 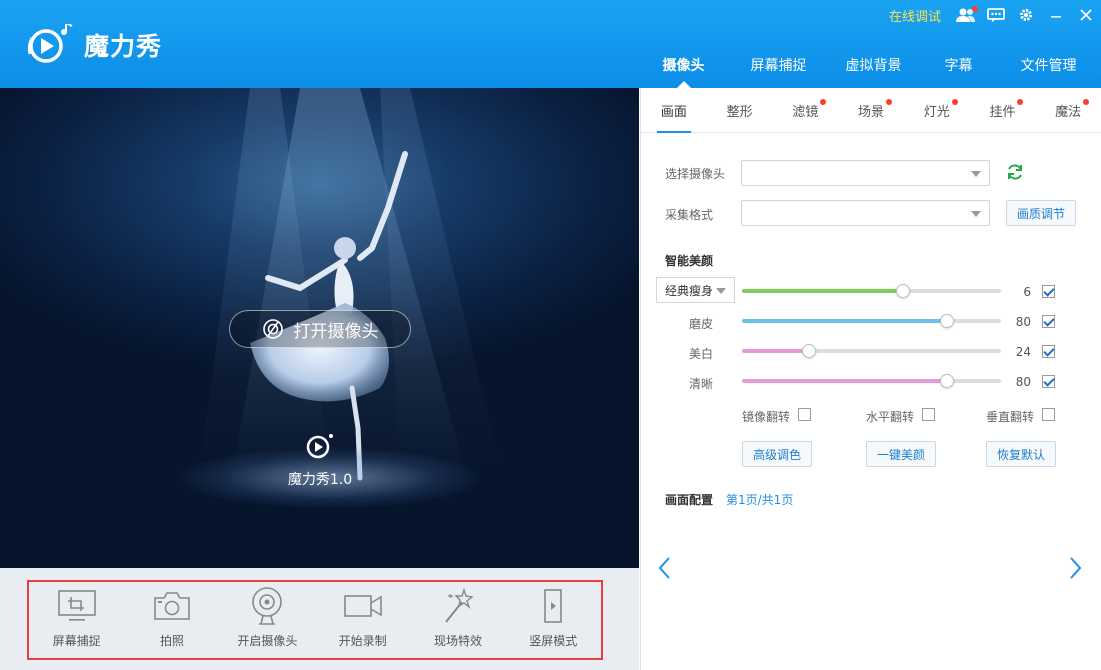 What do you see at coordinates (1021, 454) in the screenshot?
I see `restore-default-button: 恢复默认` at bounding box center [1021, 454].